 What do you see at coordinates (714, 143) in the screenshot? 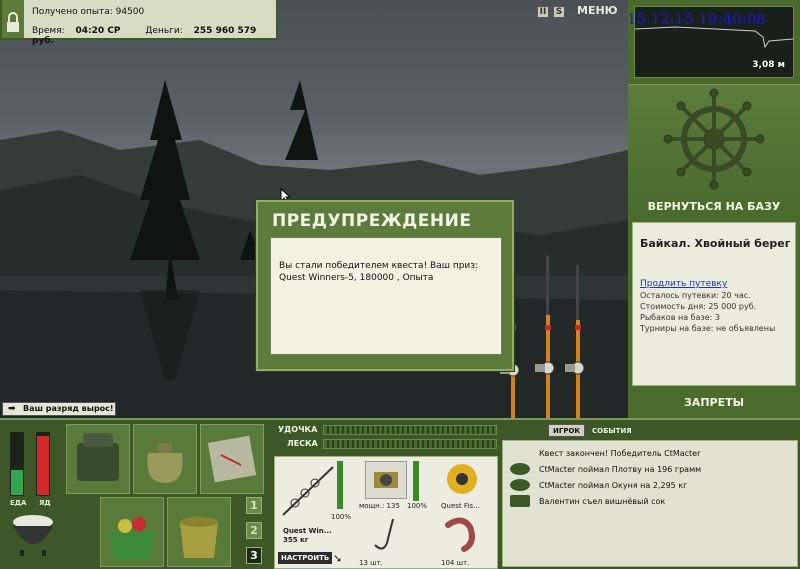
I see `ship-wheel-icon` at bounding box center [714, 143].